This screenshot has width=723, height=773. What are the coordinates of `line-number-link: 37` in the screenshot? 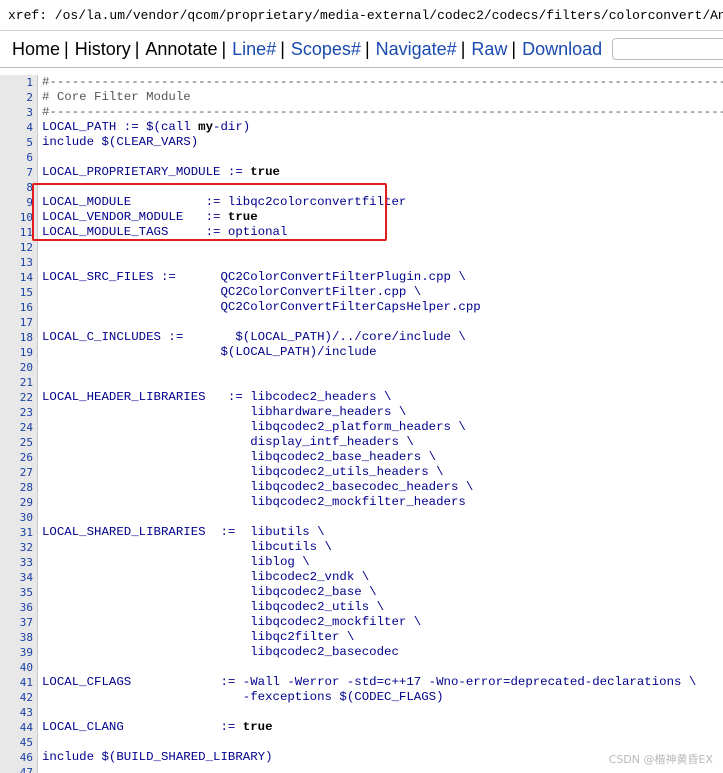 It's located at (16, 622).